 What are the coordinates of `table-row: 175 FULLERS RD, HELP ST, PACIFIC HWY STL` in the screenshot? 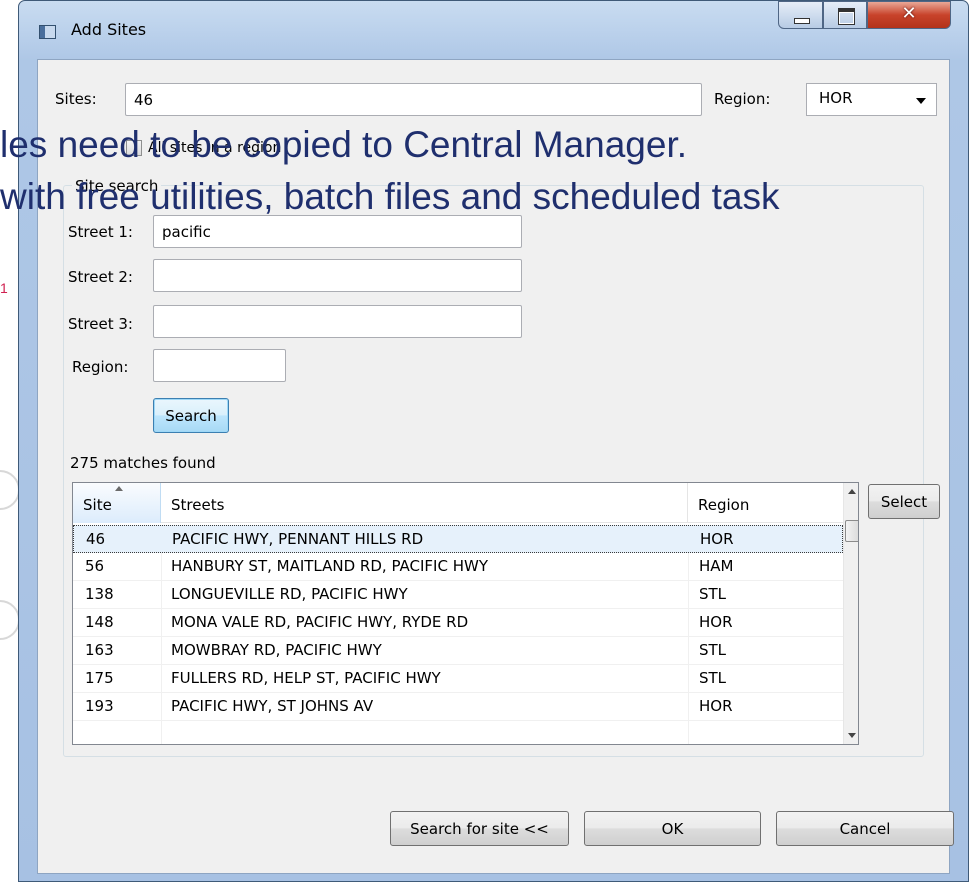 It's located at (458, 679).